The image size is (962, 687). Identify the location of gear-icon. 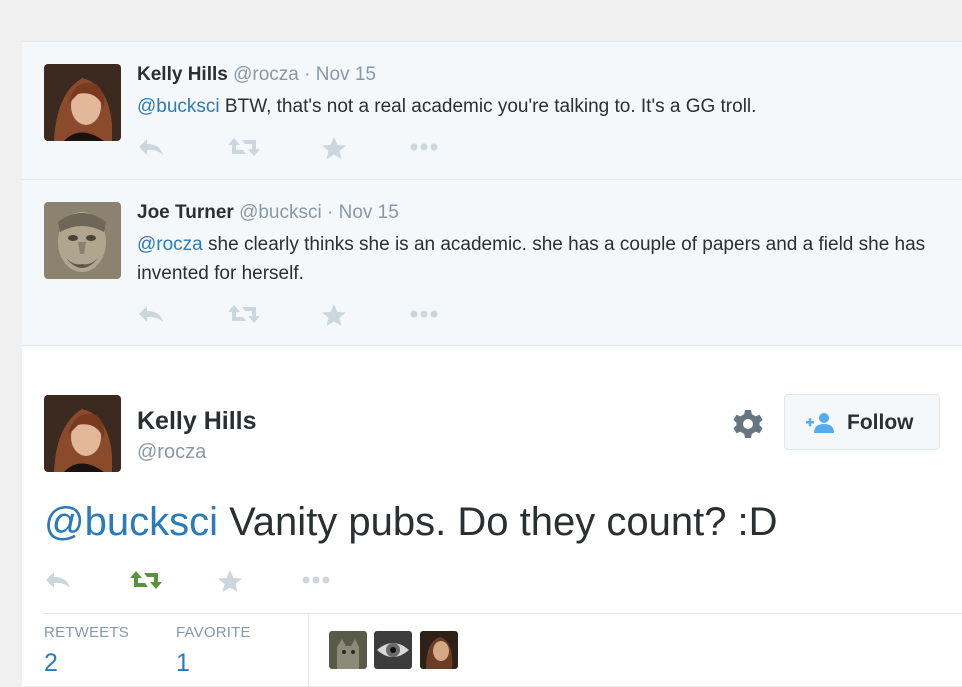
(748, 424).